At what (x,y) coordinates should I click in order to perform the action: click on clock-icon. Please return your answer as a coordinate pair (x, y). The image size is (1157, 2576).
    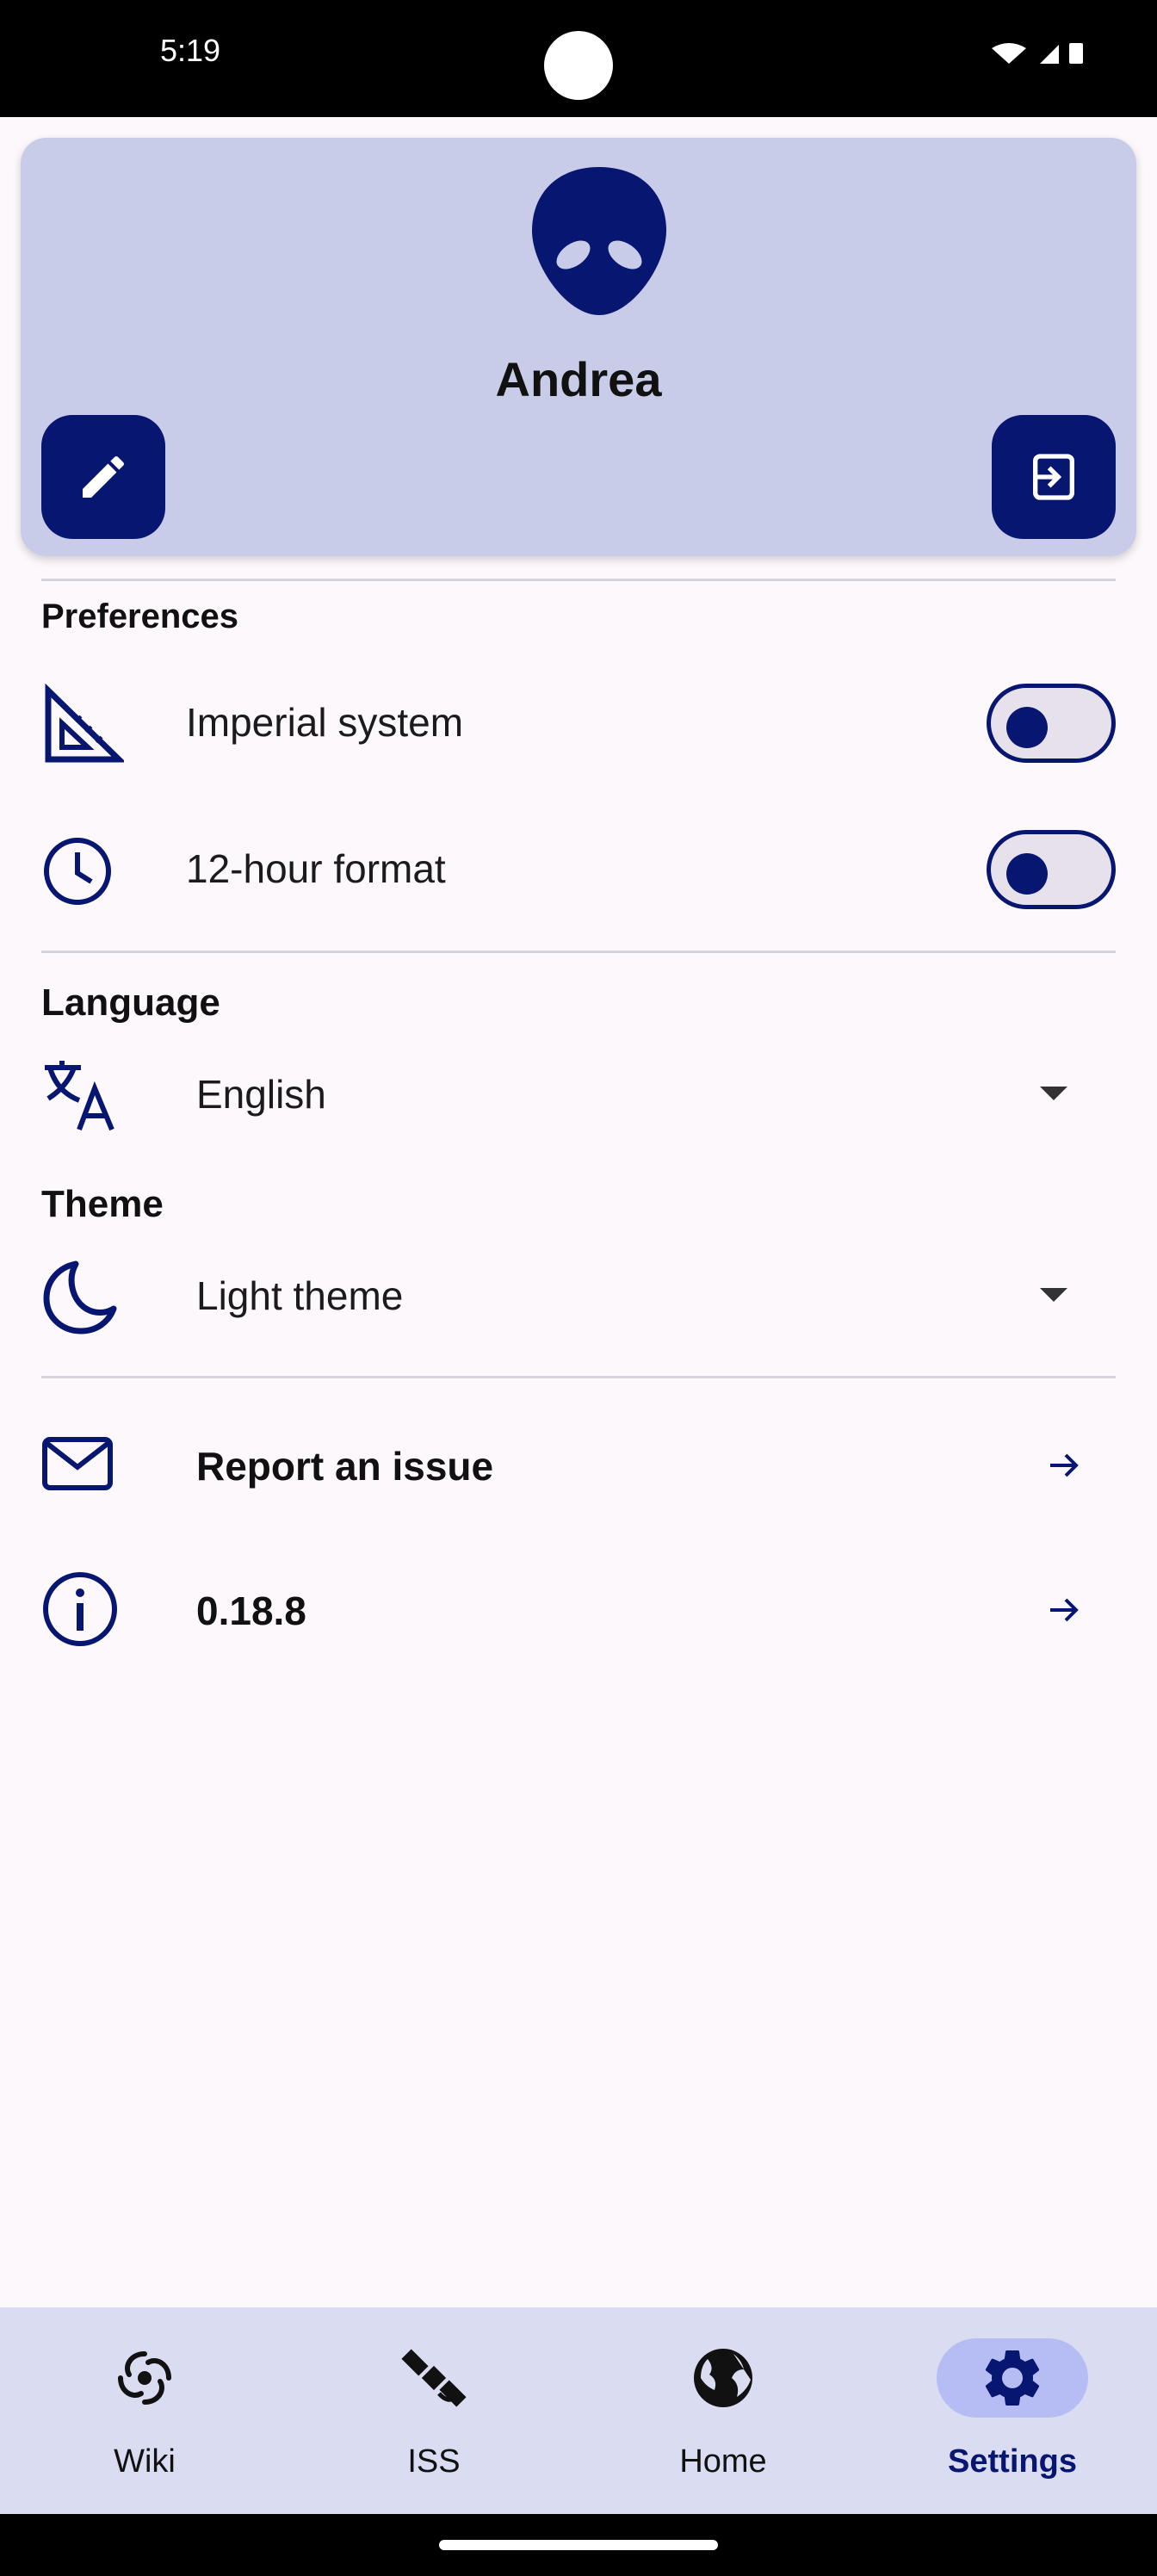
    Looking at the image, I should click on (78, 872).